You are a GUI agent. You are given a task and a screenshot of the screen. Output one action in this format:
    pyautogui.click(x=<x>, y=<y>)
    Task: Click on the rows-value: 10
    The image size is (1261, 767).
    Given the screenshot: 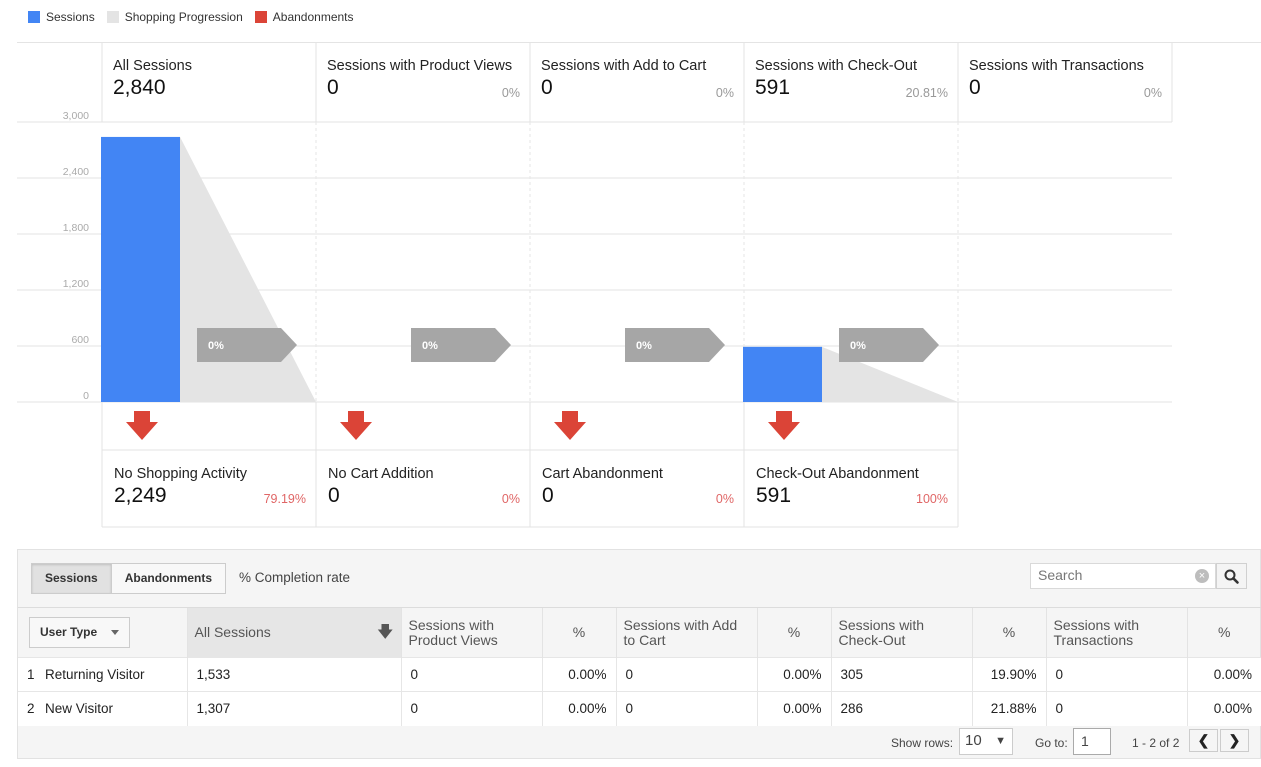 What is the action you would take?
    pyautogui.click(x=973, y=740)
    